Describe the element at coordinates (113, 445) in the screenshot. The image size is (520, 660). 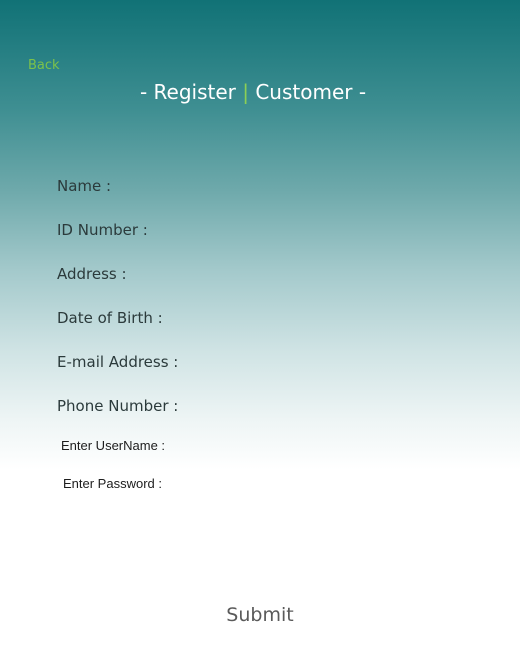
I see `username-label: Enter UserName :` at that location.